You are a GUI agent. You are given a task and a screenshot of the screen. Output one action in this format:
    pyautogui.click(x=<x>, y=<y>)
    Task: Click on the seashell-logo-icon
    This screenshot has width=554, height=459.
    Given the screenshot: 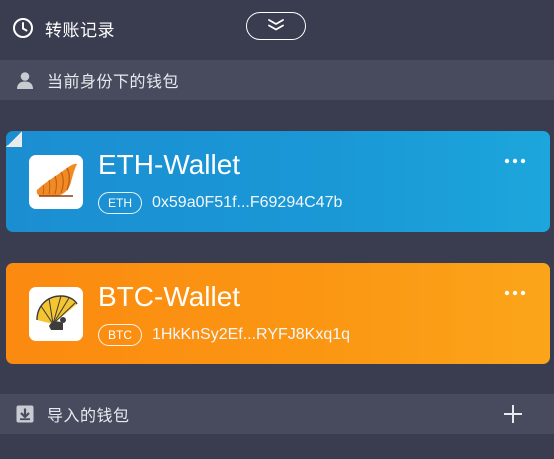 What is the action you would take?
    pyautogui.click(x=56, y=182)
    